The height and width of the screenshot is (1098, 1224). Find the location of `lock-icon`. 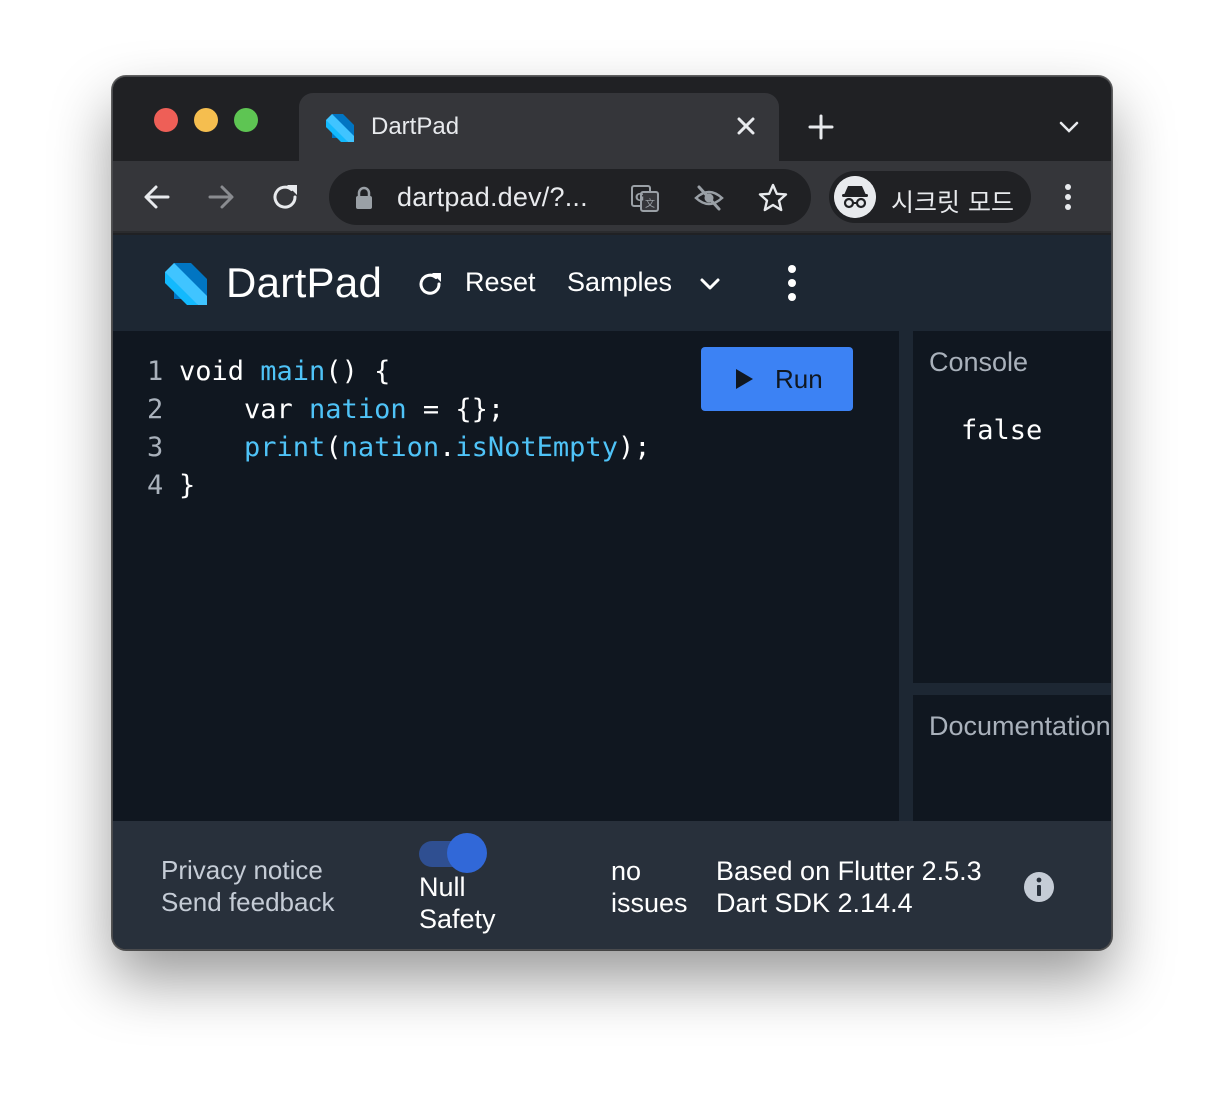

lock-icon is located at coordinates (364, 198).